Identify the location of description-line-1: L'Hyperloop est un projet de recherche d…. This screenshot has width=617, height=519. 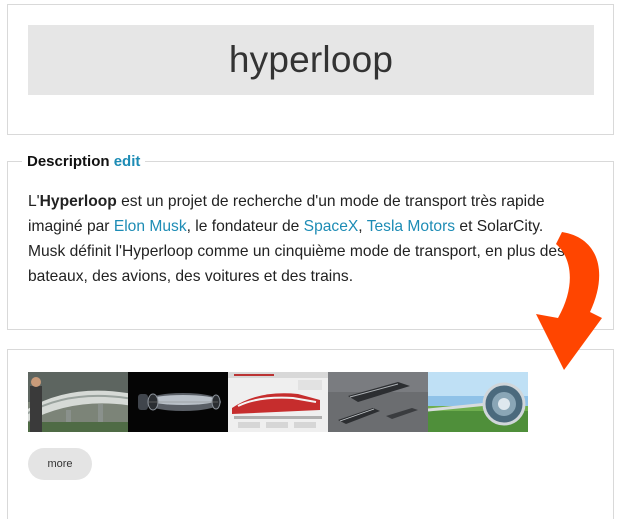
(318, 201).